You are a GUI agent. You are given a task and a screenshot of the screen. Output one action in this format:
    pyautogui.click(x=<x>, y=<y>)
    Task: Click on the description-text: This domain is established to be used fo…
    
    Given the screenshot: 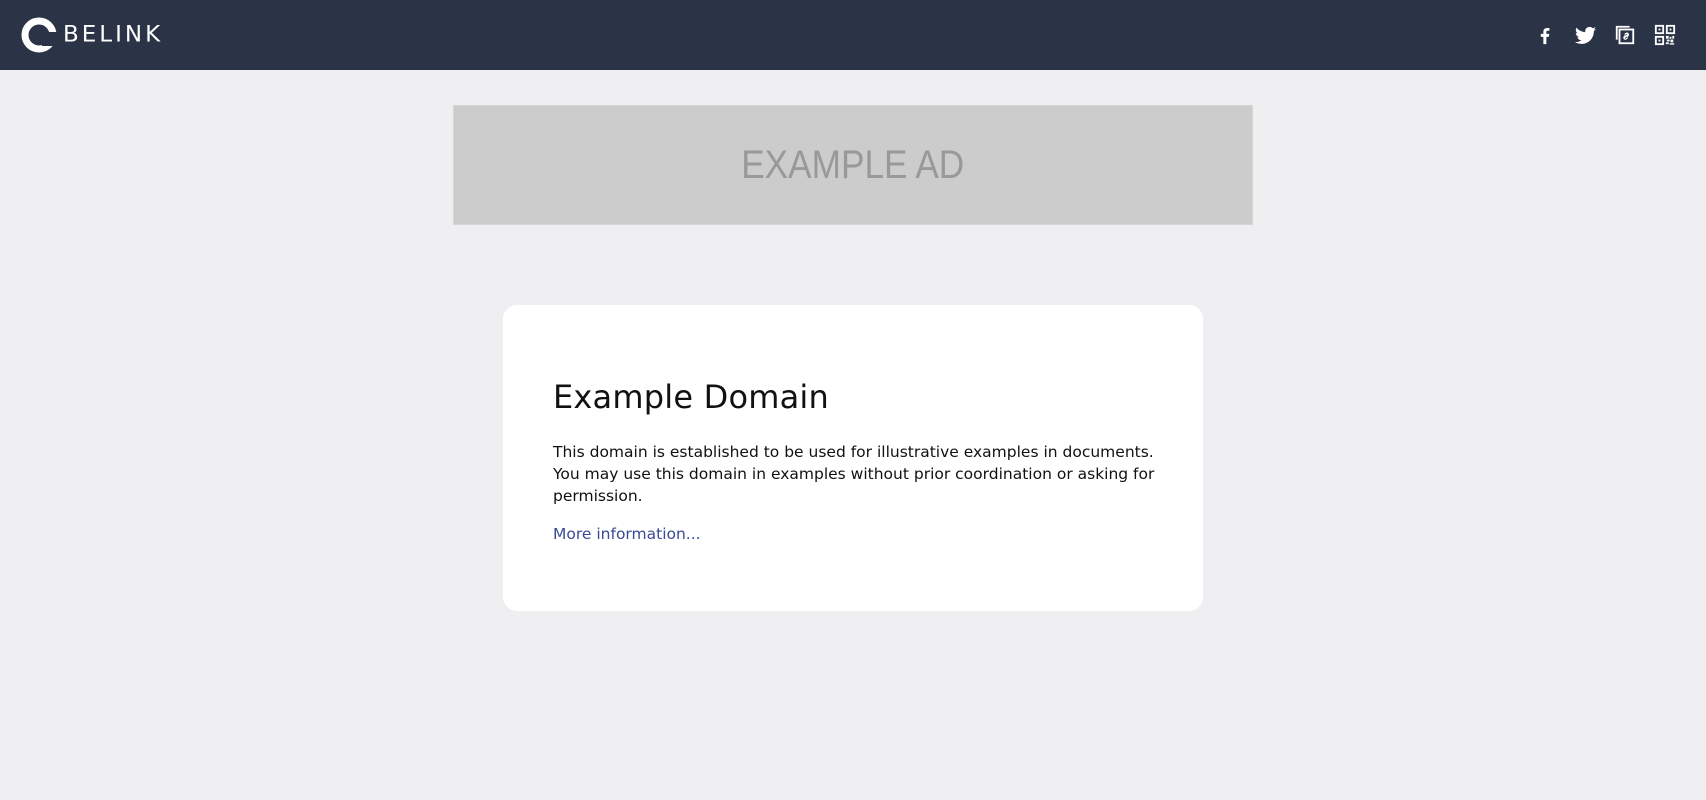 What is the action you would take?
    pyautogui.click(x=854, y=474)
    